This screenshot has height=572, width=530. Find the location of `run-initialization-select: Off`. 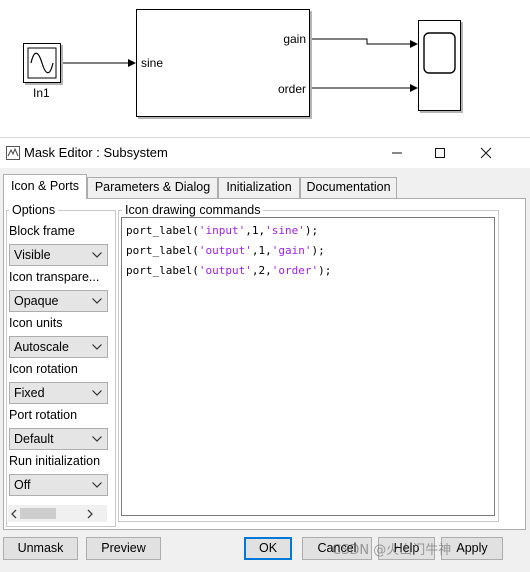

run-initialization-select: Off is located at coordinates (58, 485).